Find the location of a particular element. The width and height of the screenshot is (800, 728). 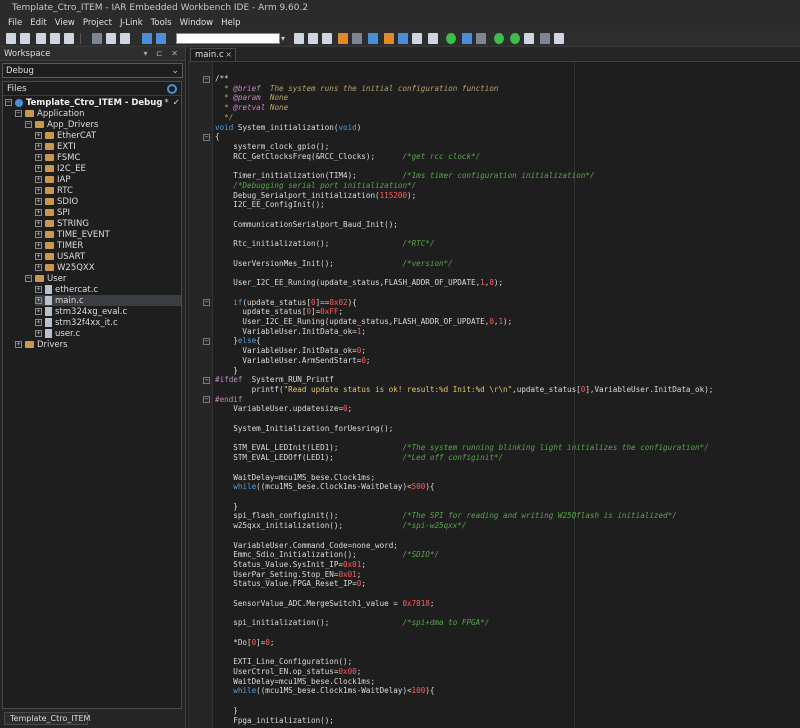

code-line: Fpga_initialization(); is located at coordinates (274, 721).